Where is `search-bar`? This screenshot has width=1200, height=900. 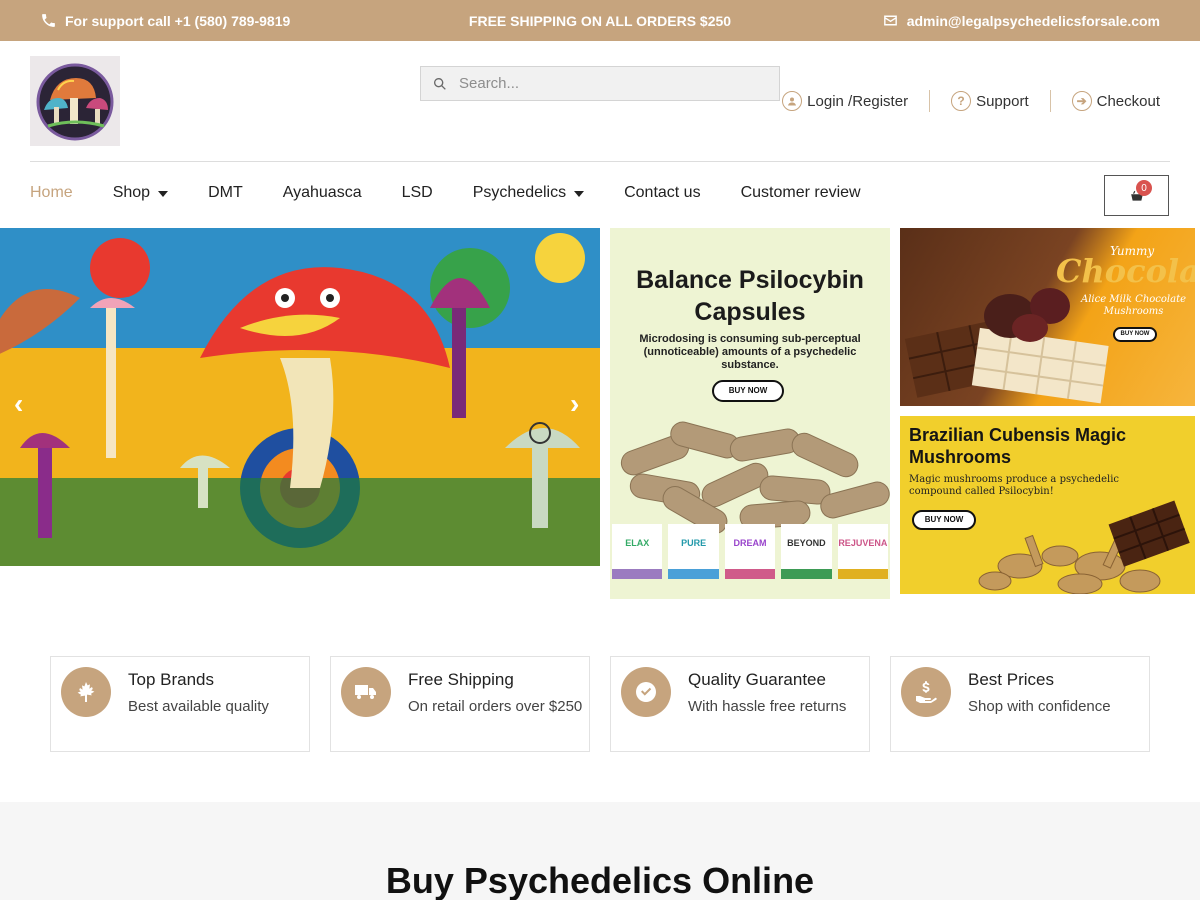
search-bar is located at coordinates (600, 83).